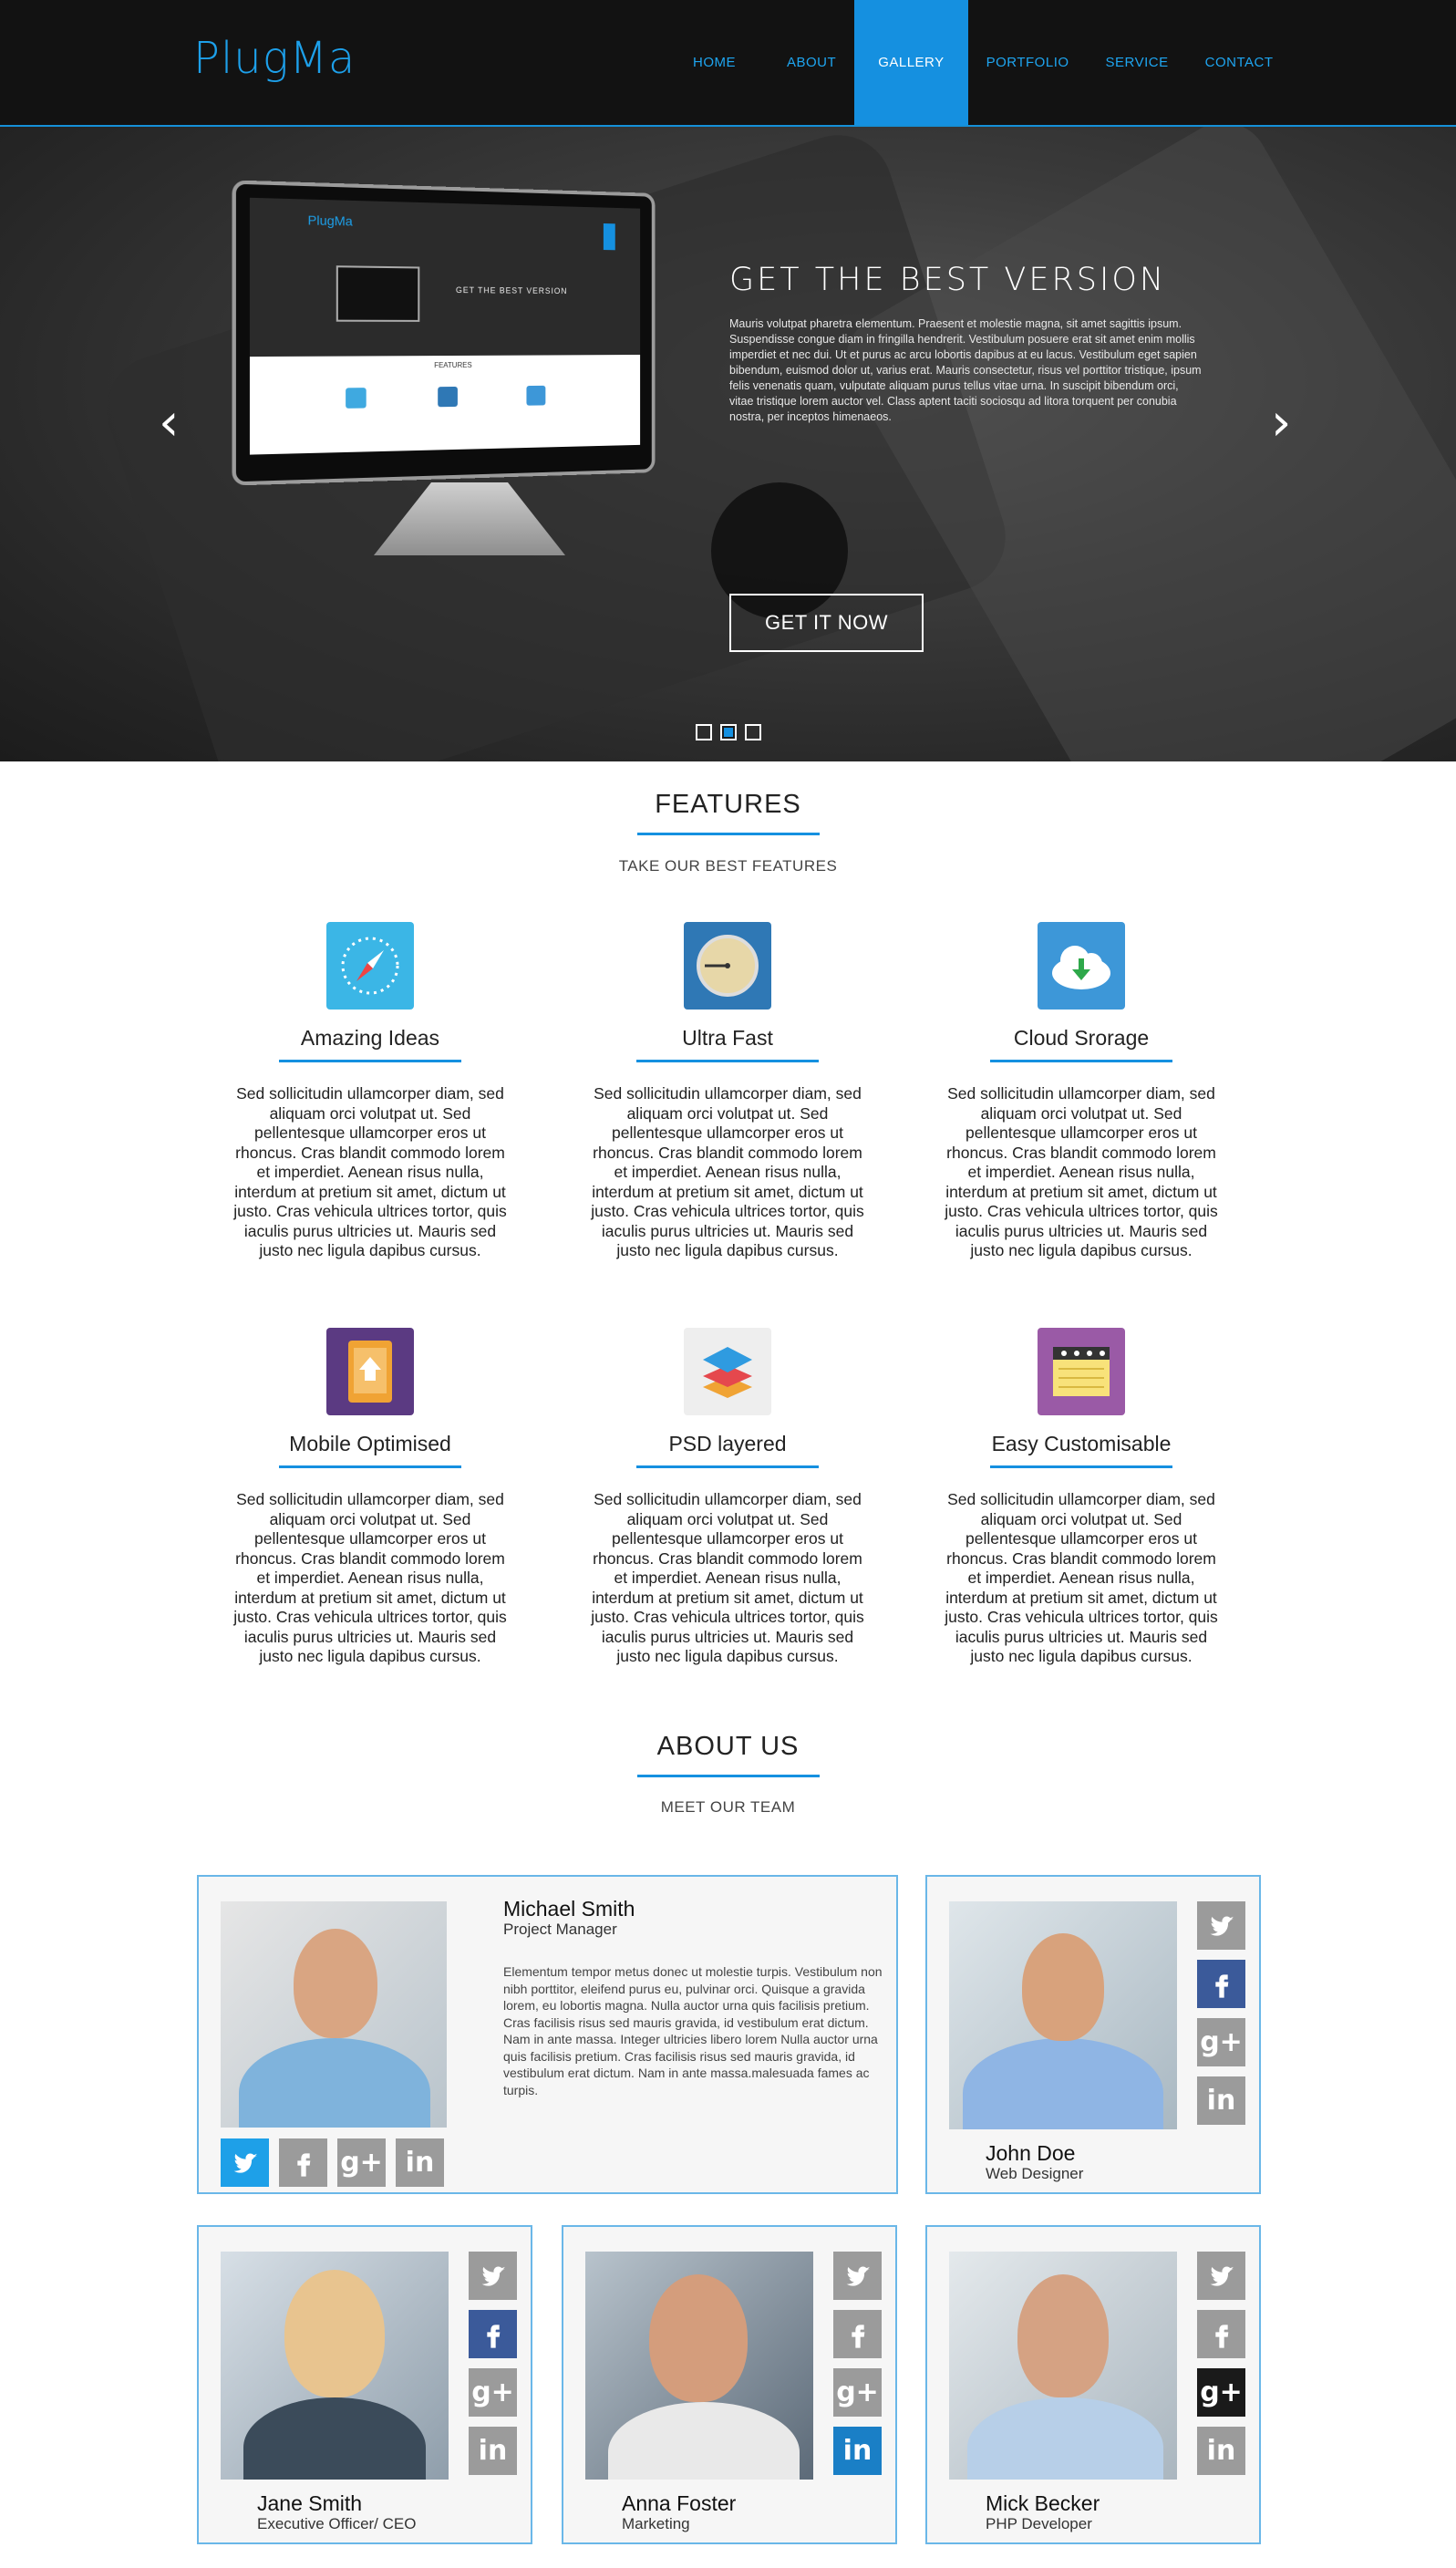 The width and height of the screenshot is (1456, 2568). What do you see at coordinates (370, 1444) in the screenshot?
I see `feature-title: Mobile Optimised` at bounding box center [370, 1444].